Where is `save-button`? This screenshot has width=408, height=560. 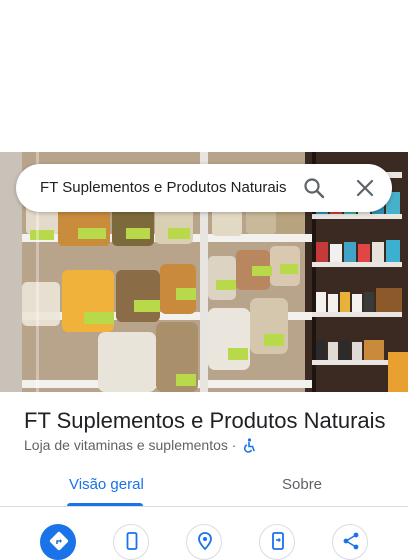
save-button is located at coordinates (204, 542).